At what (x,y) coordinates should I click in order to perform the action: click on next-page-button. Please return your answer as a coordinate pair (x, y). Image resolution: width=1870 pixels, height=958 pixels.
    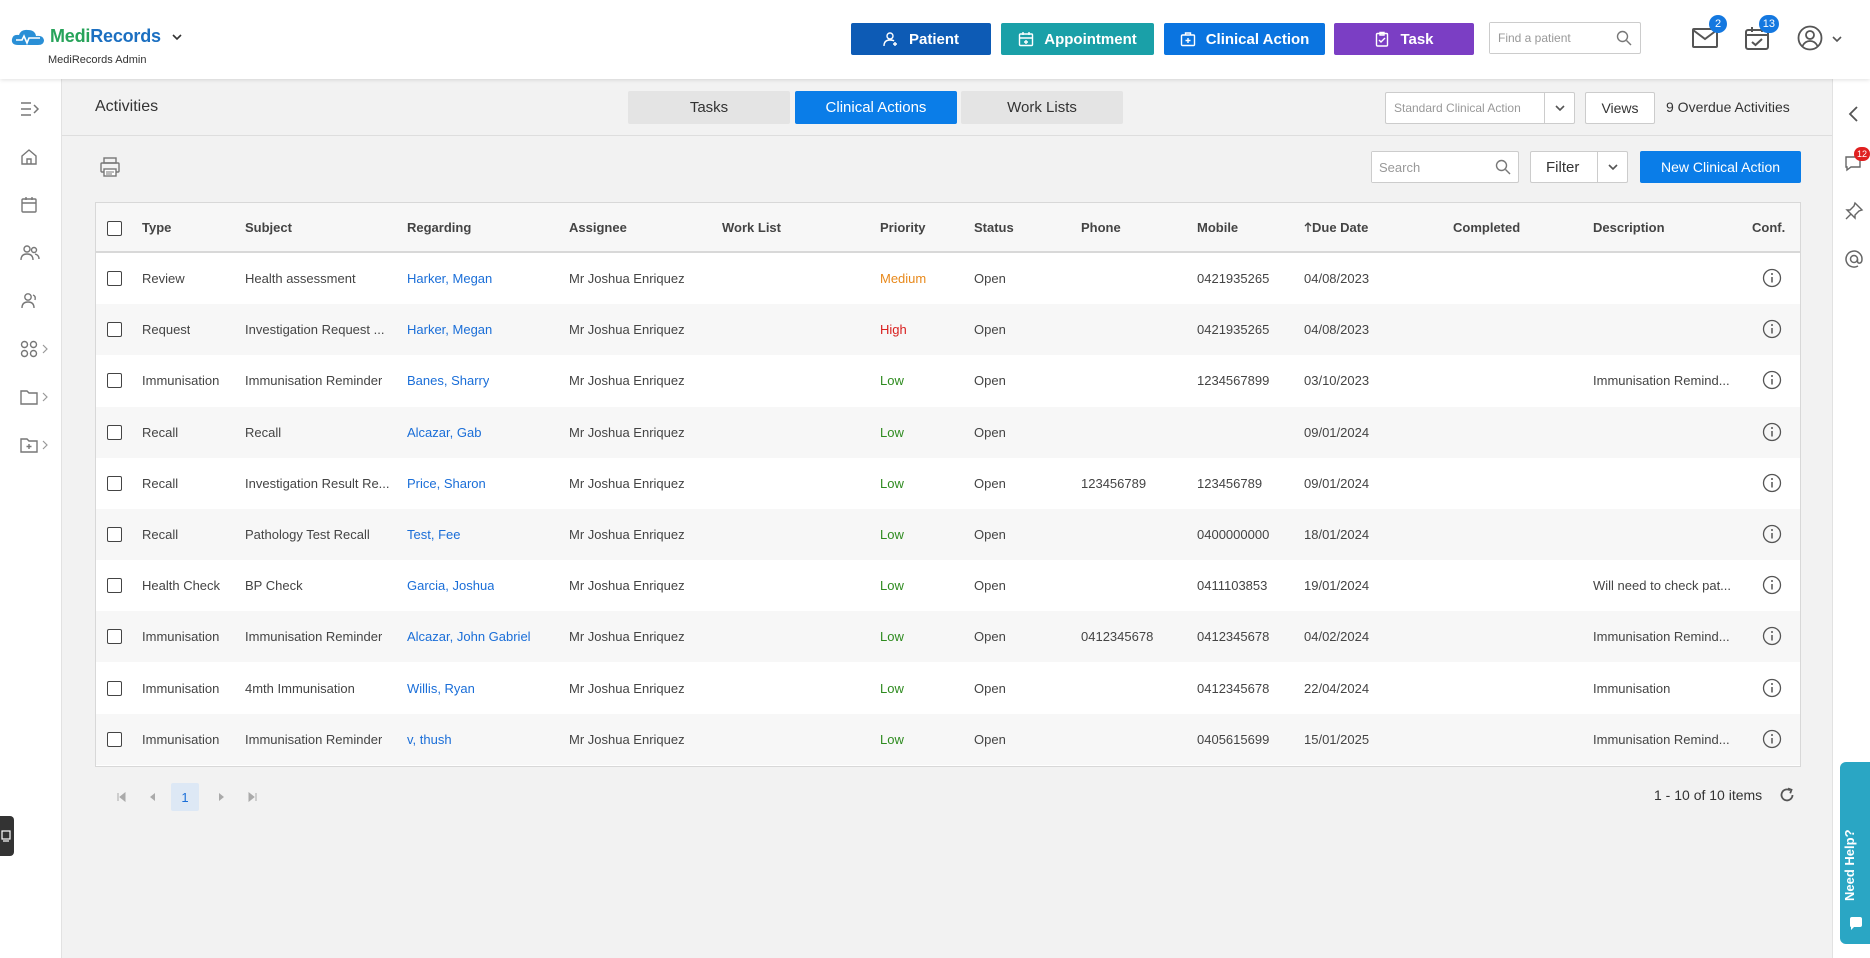
    Looking at the image, I should click on (222, 797).